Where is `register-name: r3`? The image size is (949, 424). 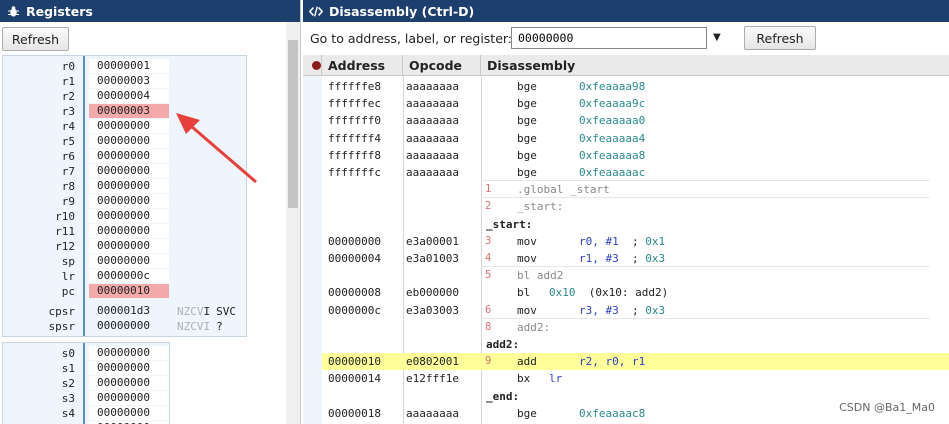 register-name: r3 is located at coordinates (68, 111).